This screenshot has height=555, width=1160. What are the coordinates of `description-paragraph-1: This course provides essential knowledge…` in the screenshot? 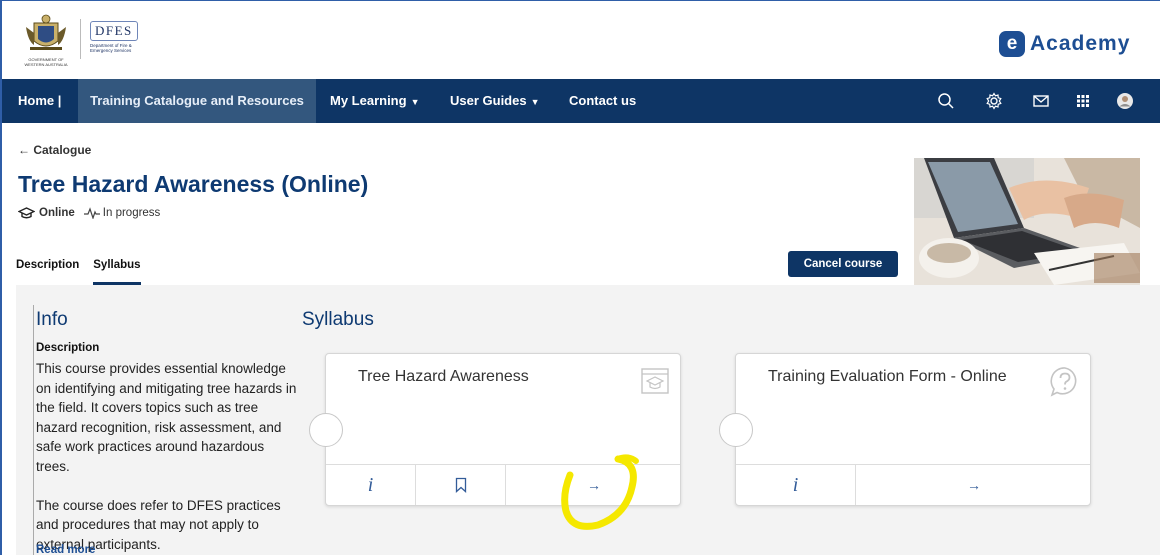 It's located at (166, 417).